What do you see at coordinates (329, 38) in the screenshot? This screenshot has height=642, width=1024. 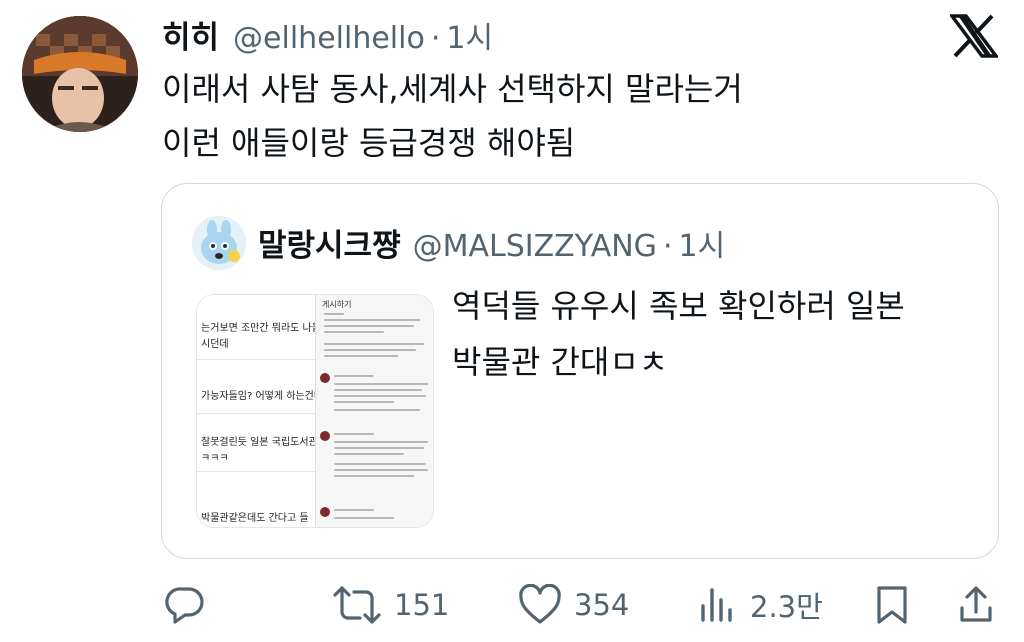 I see `user-handle: @ellhellhello` at bounding box center [329, 38].